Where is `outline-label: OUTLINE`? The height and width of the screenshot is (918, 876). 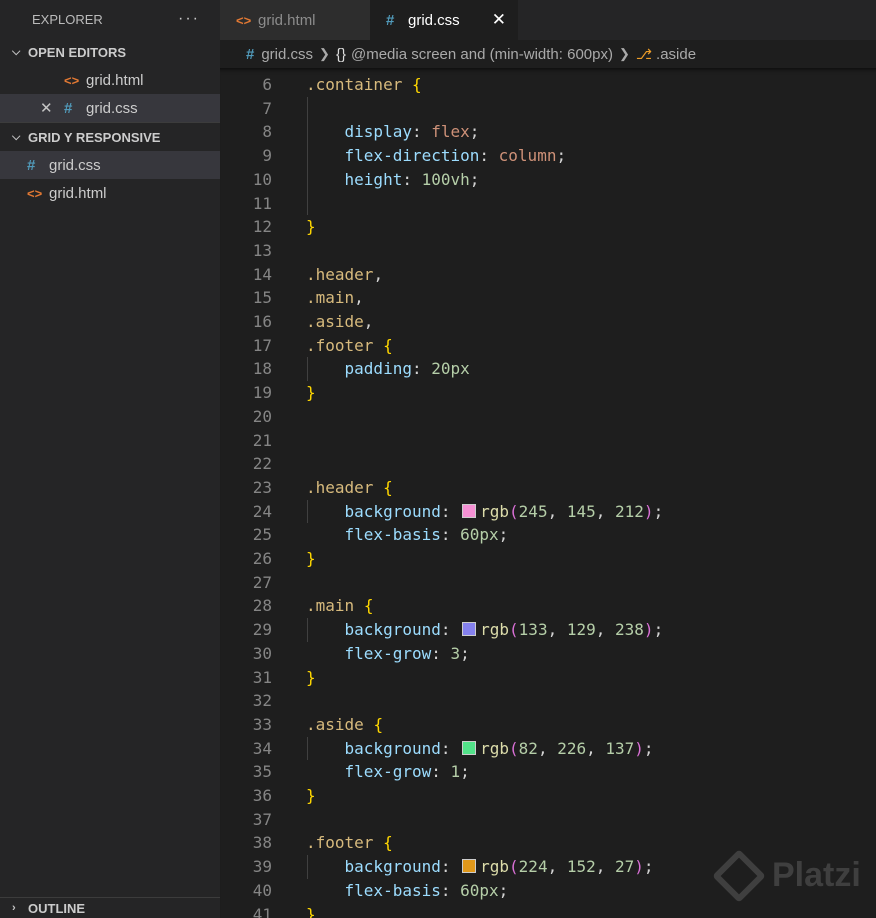 outline-label: OUTLINE is located at coordinates (57, 908).